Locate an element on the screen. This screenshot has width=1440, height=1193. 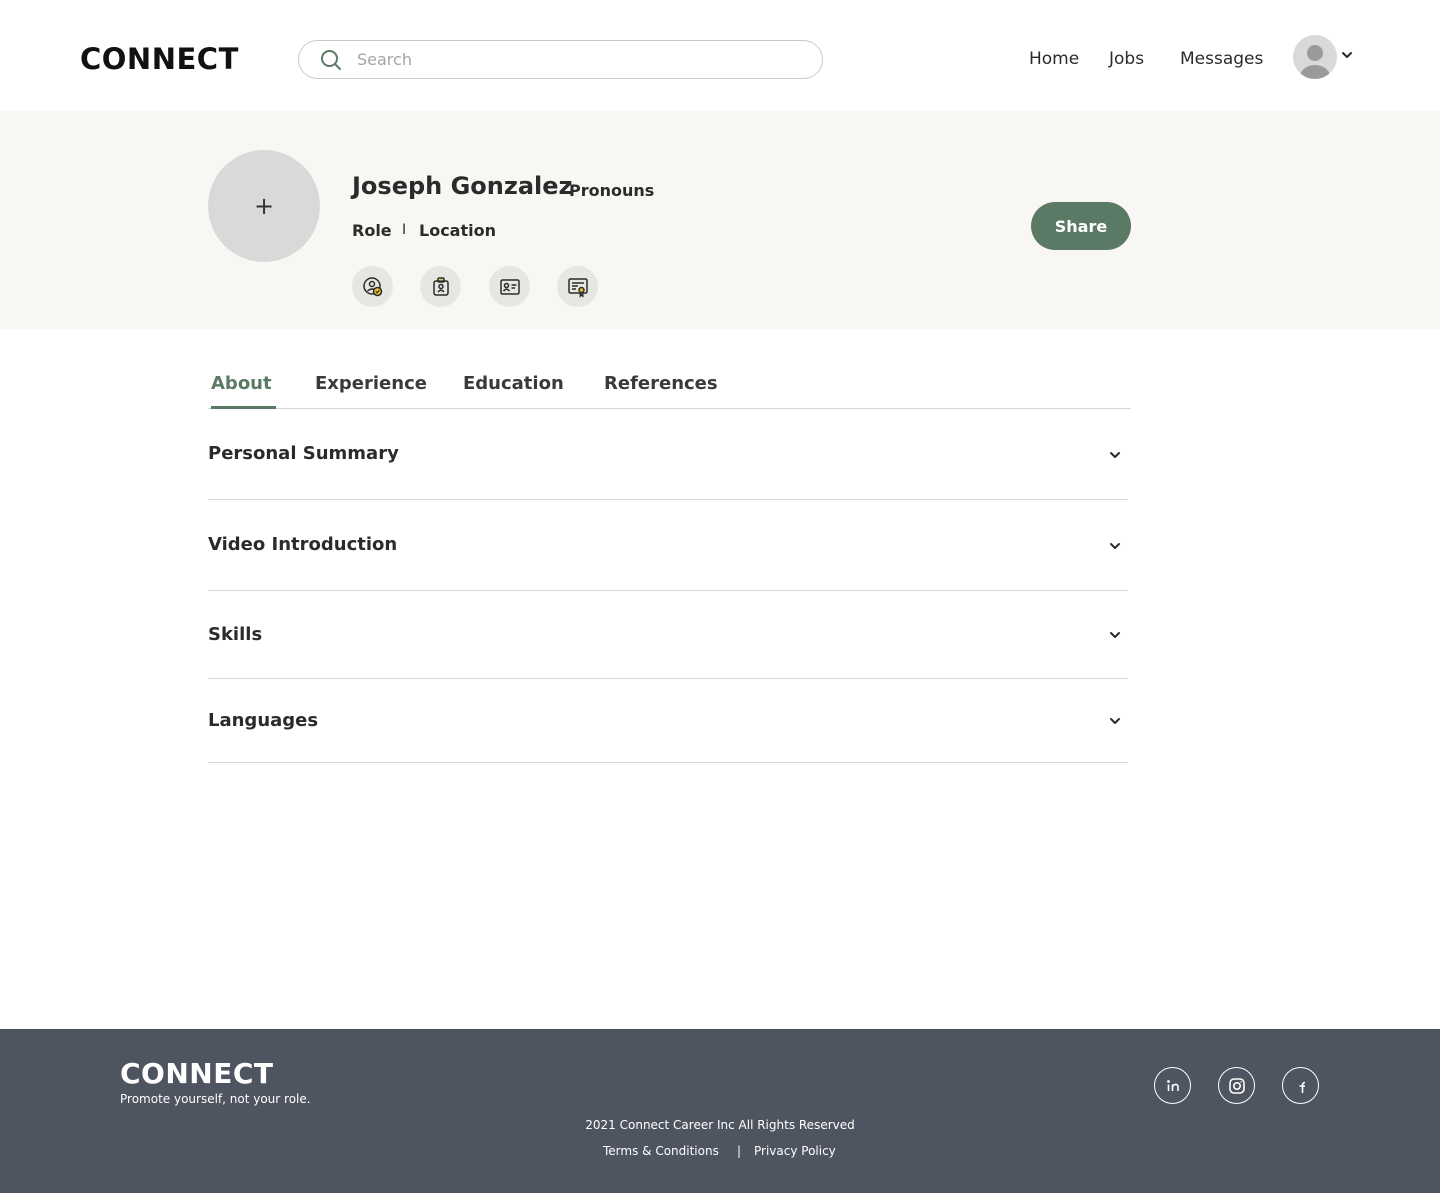
share-button: Share is located at coordinates (1081, 226).